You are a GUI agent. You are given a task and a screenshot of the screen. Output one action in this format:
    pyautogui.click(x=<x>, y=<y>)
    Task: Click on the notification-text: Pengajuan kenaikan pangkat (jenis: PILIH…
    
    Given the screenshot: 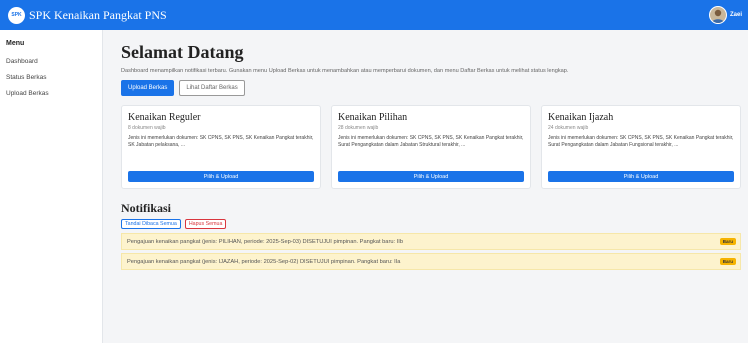 What is the action you would take?
    pyautogui.click(x=265, y=241)
    